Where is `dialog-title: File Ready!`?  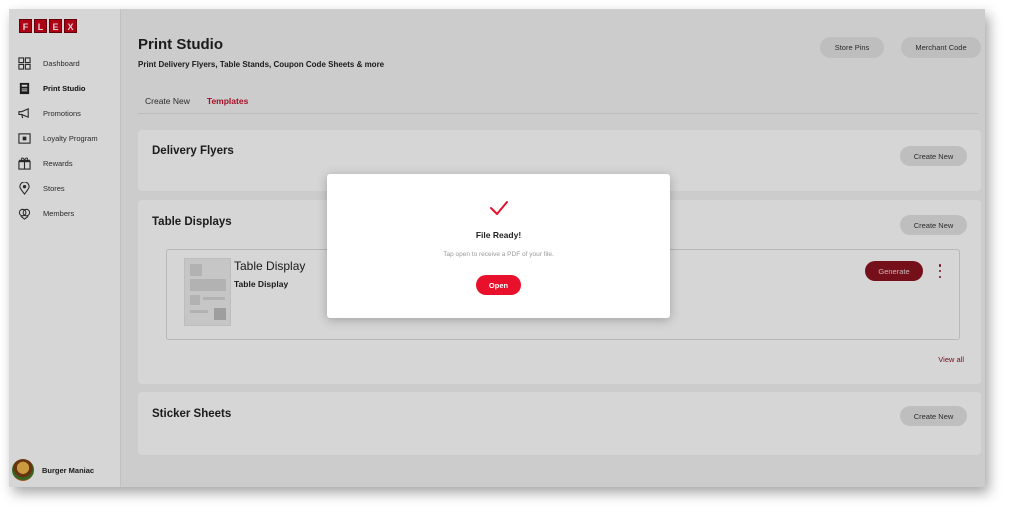
dialog-title: File Ready! is located at coordinates (498, 235).